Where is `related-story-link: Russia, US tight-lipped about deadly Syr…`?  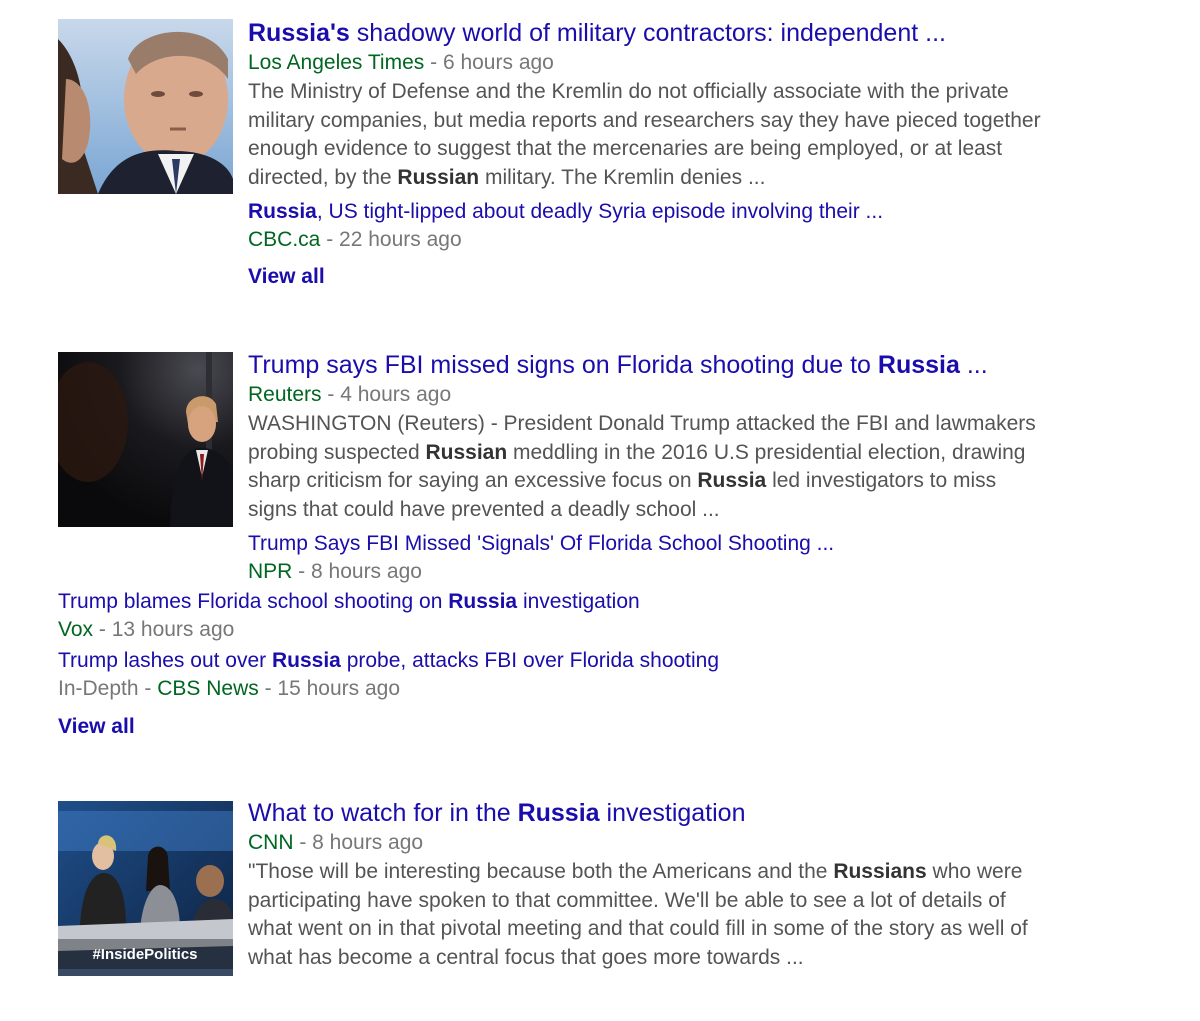
related-story-link: Russia, US tight-lipped about deadly Syr… is located at coordinates (698, 212).